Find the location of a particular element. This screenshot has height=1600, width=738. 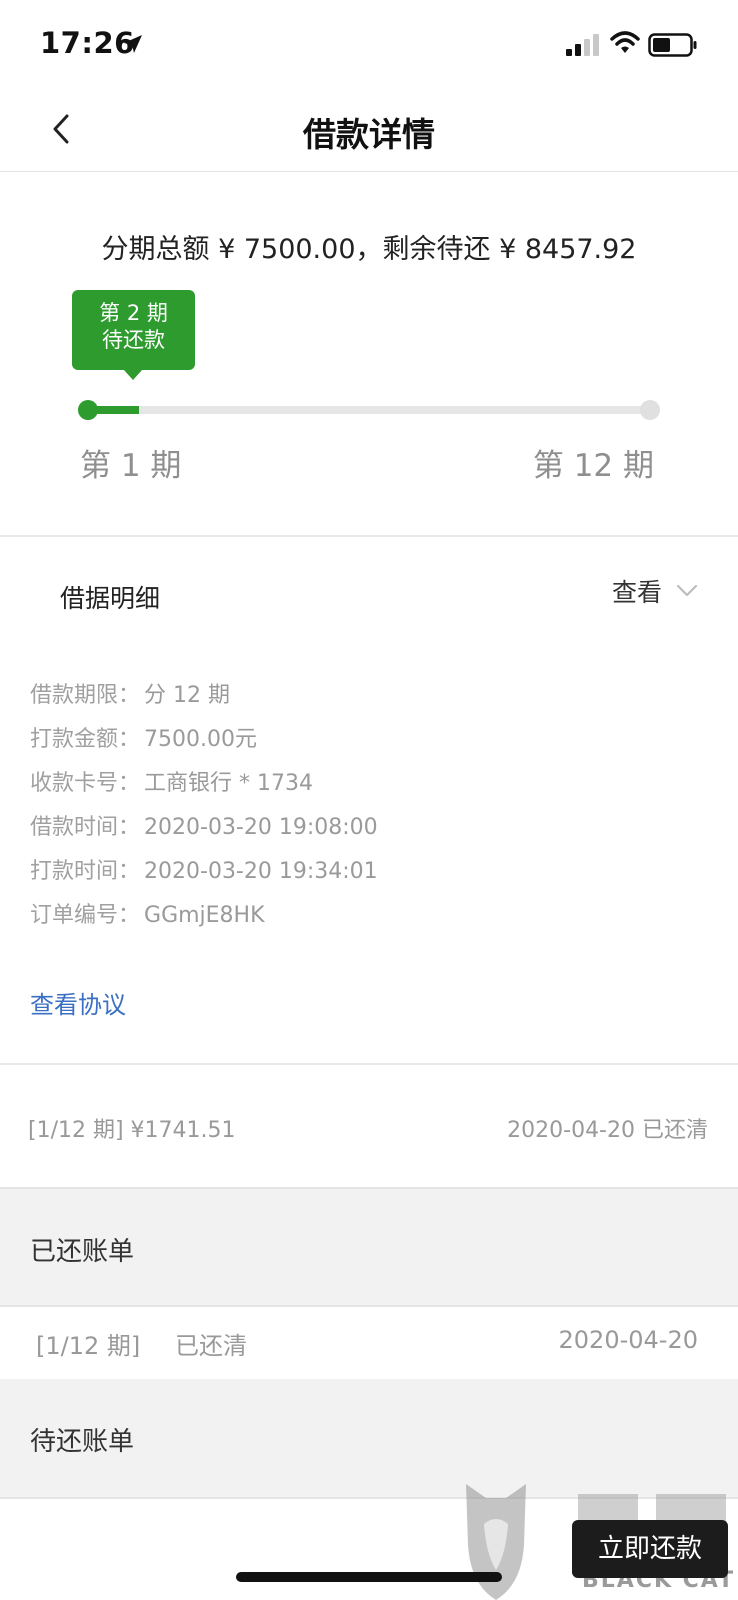

installment-status: 2020-04-20 已还清 is located at coordinates (607, 1130).